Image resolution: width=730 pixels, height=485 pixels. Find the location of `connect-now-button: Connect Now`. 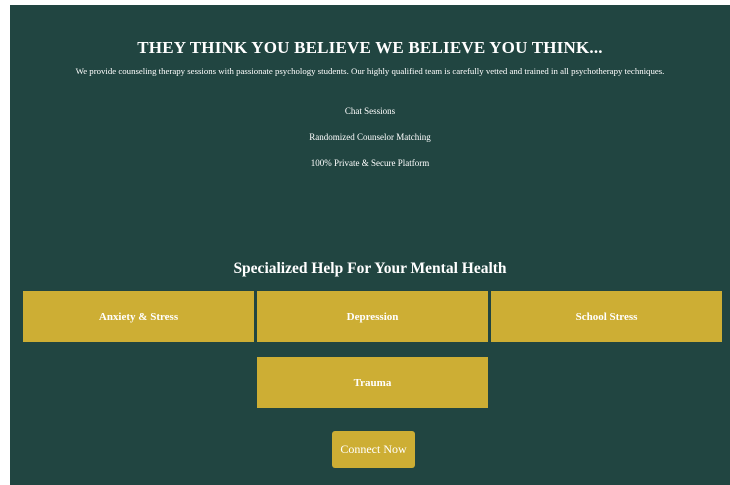

connect-now-button: Connect Now is located at coordinates (373, 449).